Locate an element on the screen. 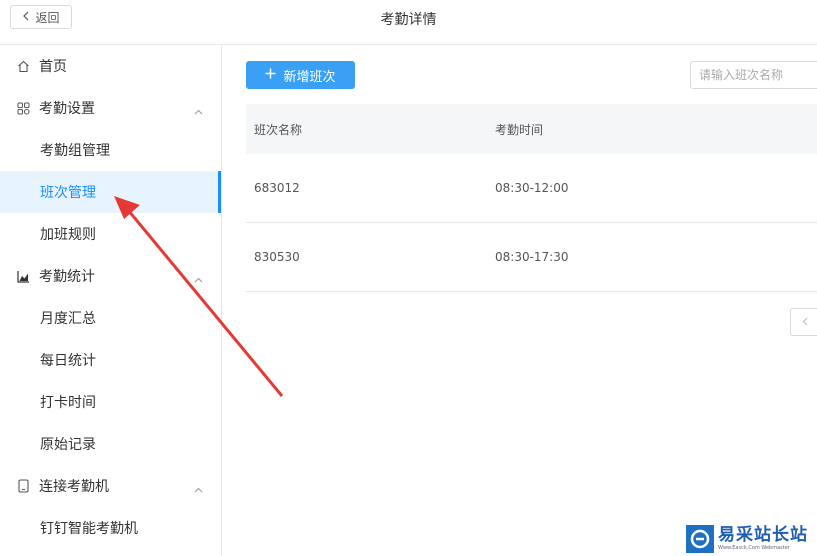 The image size is (817, 556). nav-attendance-settings: 考勤设置 is located at coordinates (110, 108).